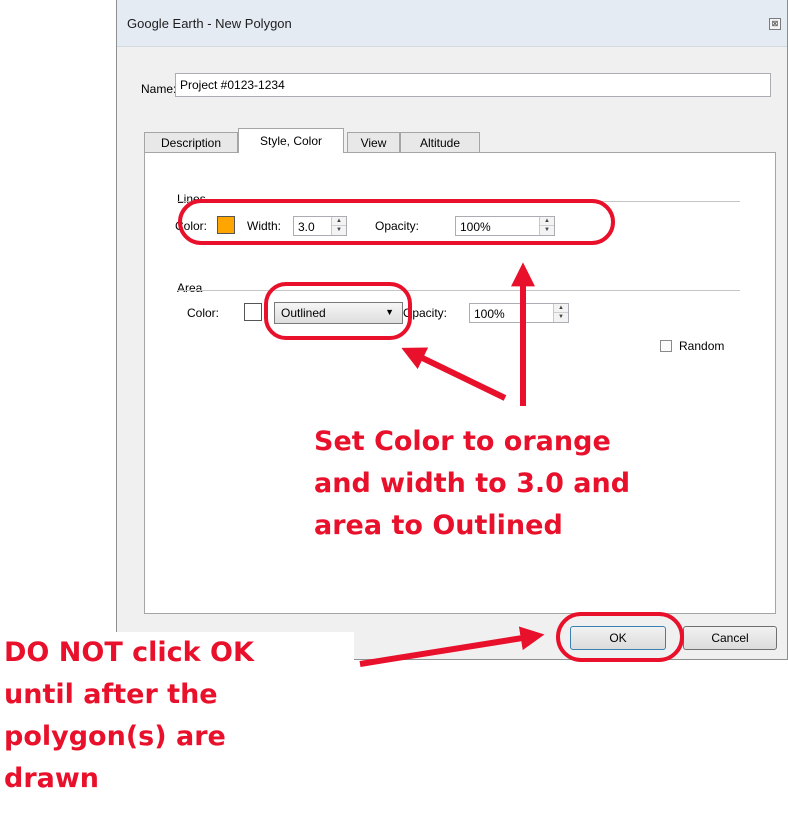  What do you see at coordinates (373, 142) in the screenshot?
I see `tab-view: View` at bounding box center [373, 142].